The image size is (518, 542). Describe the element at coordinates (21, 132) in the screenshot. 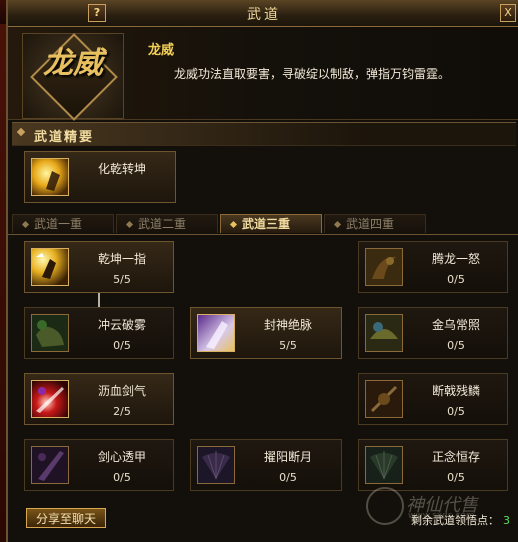

I see `diamond-bullet-icon` at that location.